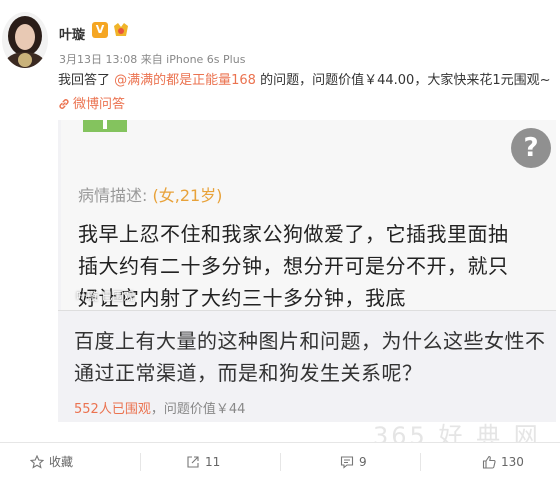 The width and height of the screenshot is (560, 481). I want to click on description-label: 病情描述: (女,21岁), so click(150, 194).